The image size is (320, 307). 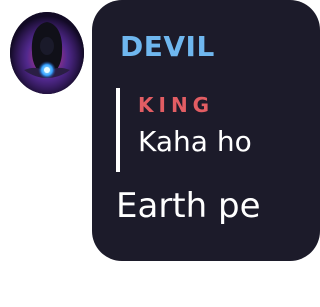 I want to click on user-avatar-icon, so click(x=47, y=53).